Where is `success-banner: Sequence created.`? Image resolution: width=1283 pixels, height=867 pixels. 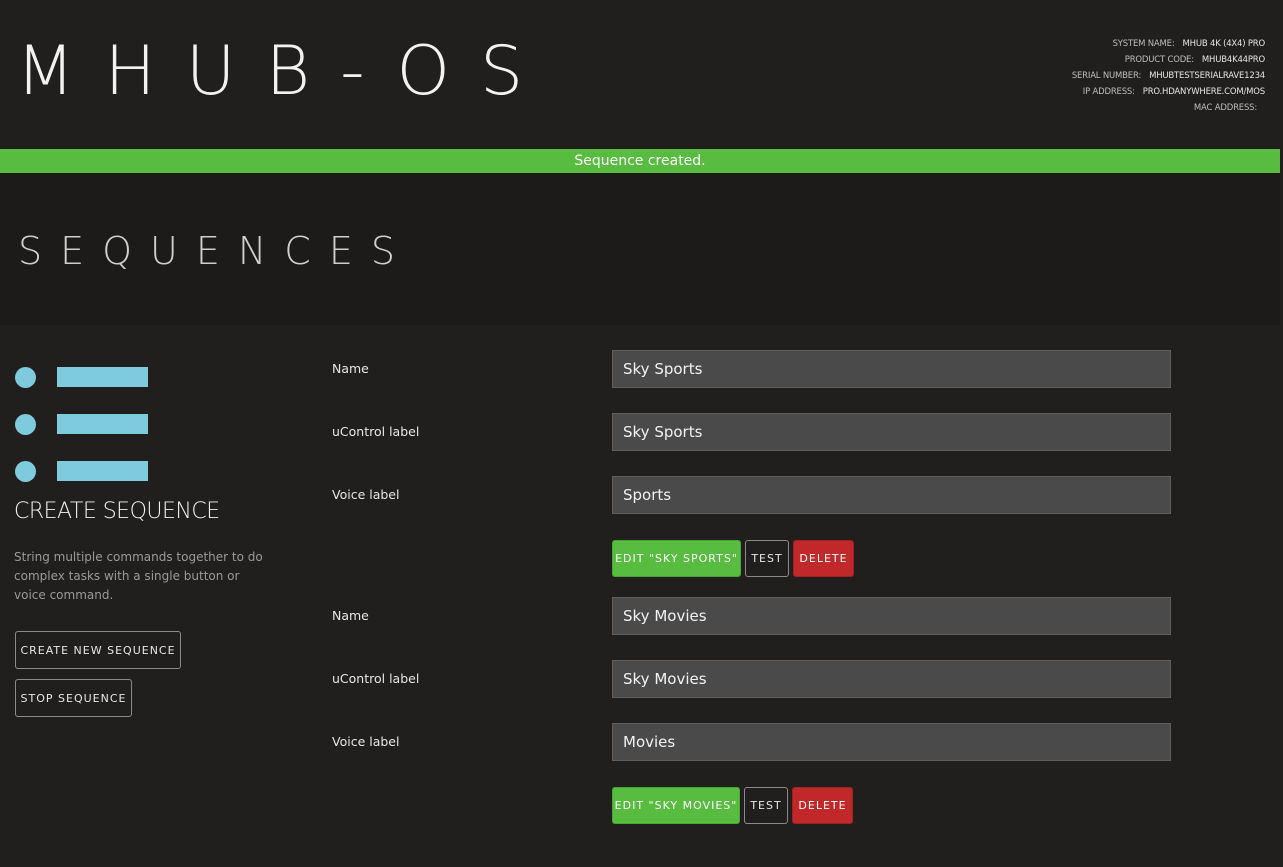 success-banner: Sequence created. is located at coordinates (640, 161).